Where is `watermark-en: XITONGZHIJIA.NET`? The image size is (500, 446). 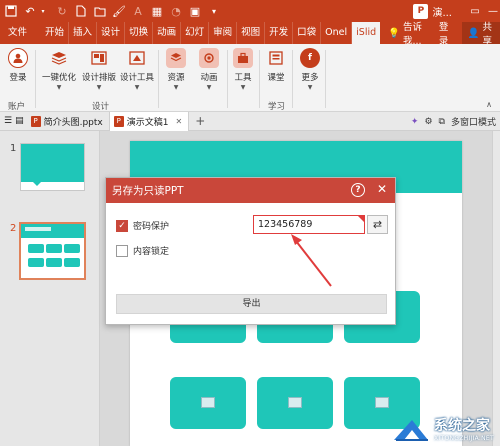
watermark-en: XITONGZHIJIA.NET is located at coordinates (464, 438).